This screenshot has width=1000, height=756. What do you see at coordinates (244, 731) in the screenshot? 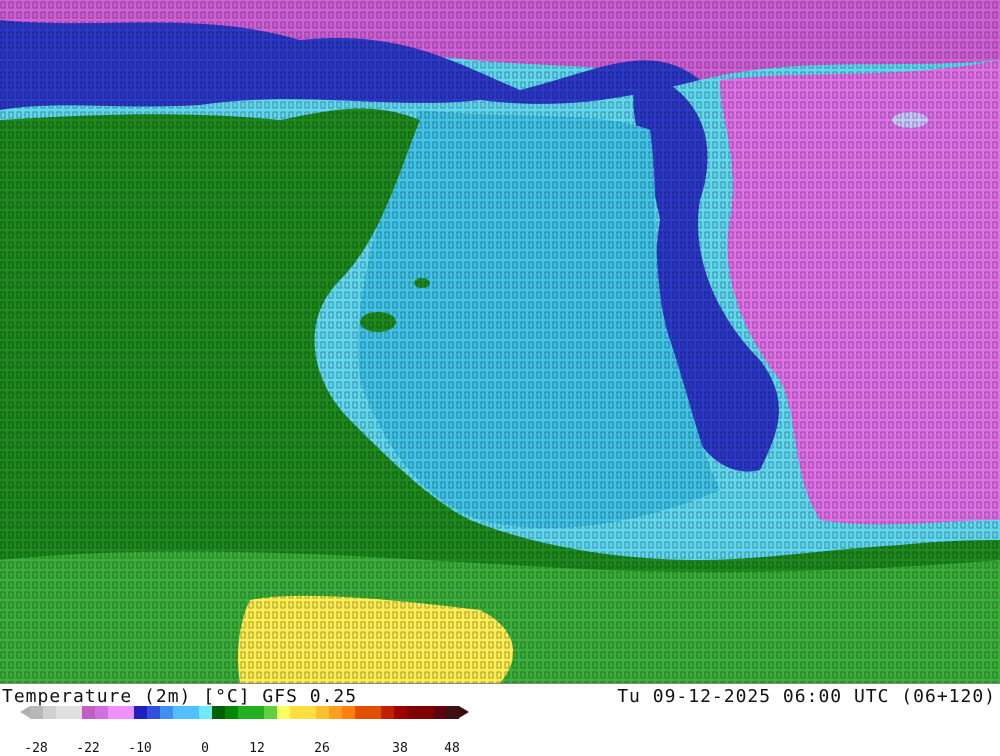
I see `color-scale-bar: -28 -22 -10 0 12 26 38 48` at bounding box center [244, 731].